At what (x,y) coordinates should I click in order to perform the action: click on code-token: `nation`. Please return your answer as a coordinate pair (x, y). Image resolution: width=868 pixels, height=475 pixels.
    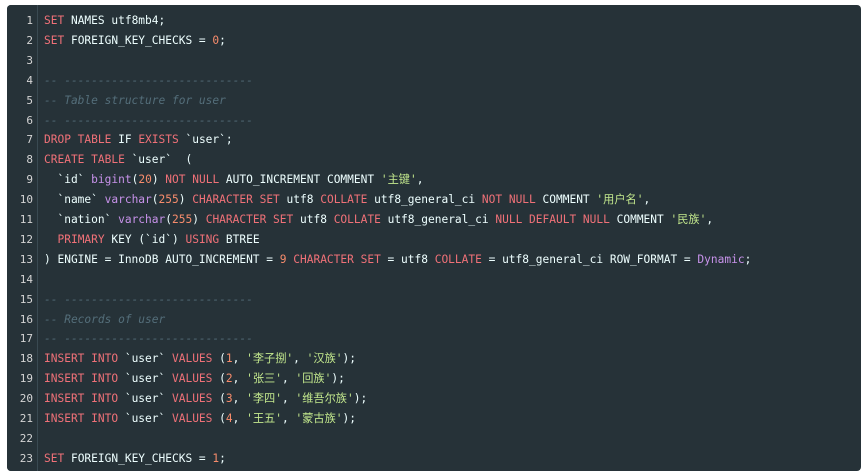
    Looking at the image, I should click on (81, 219).